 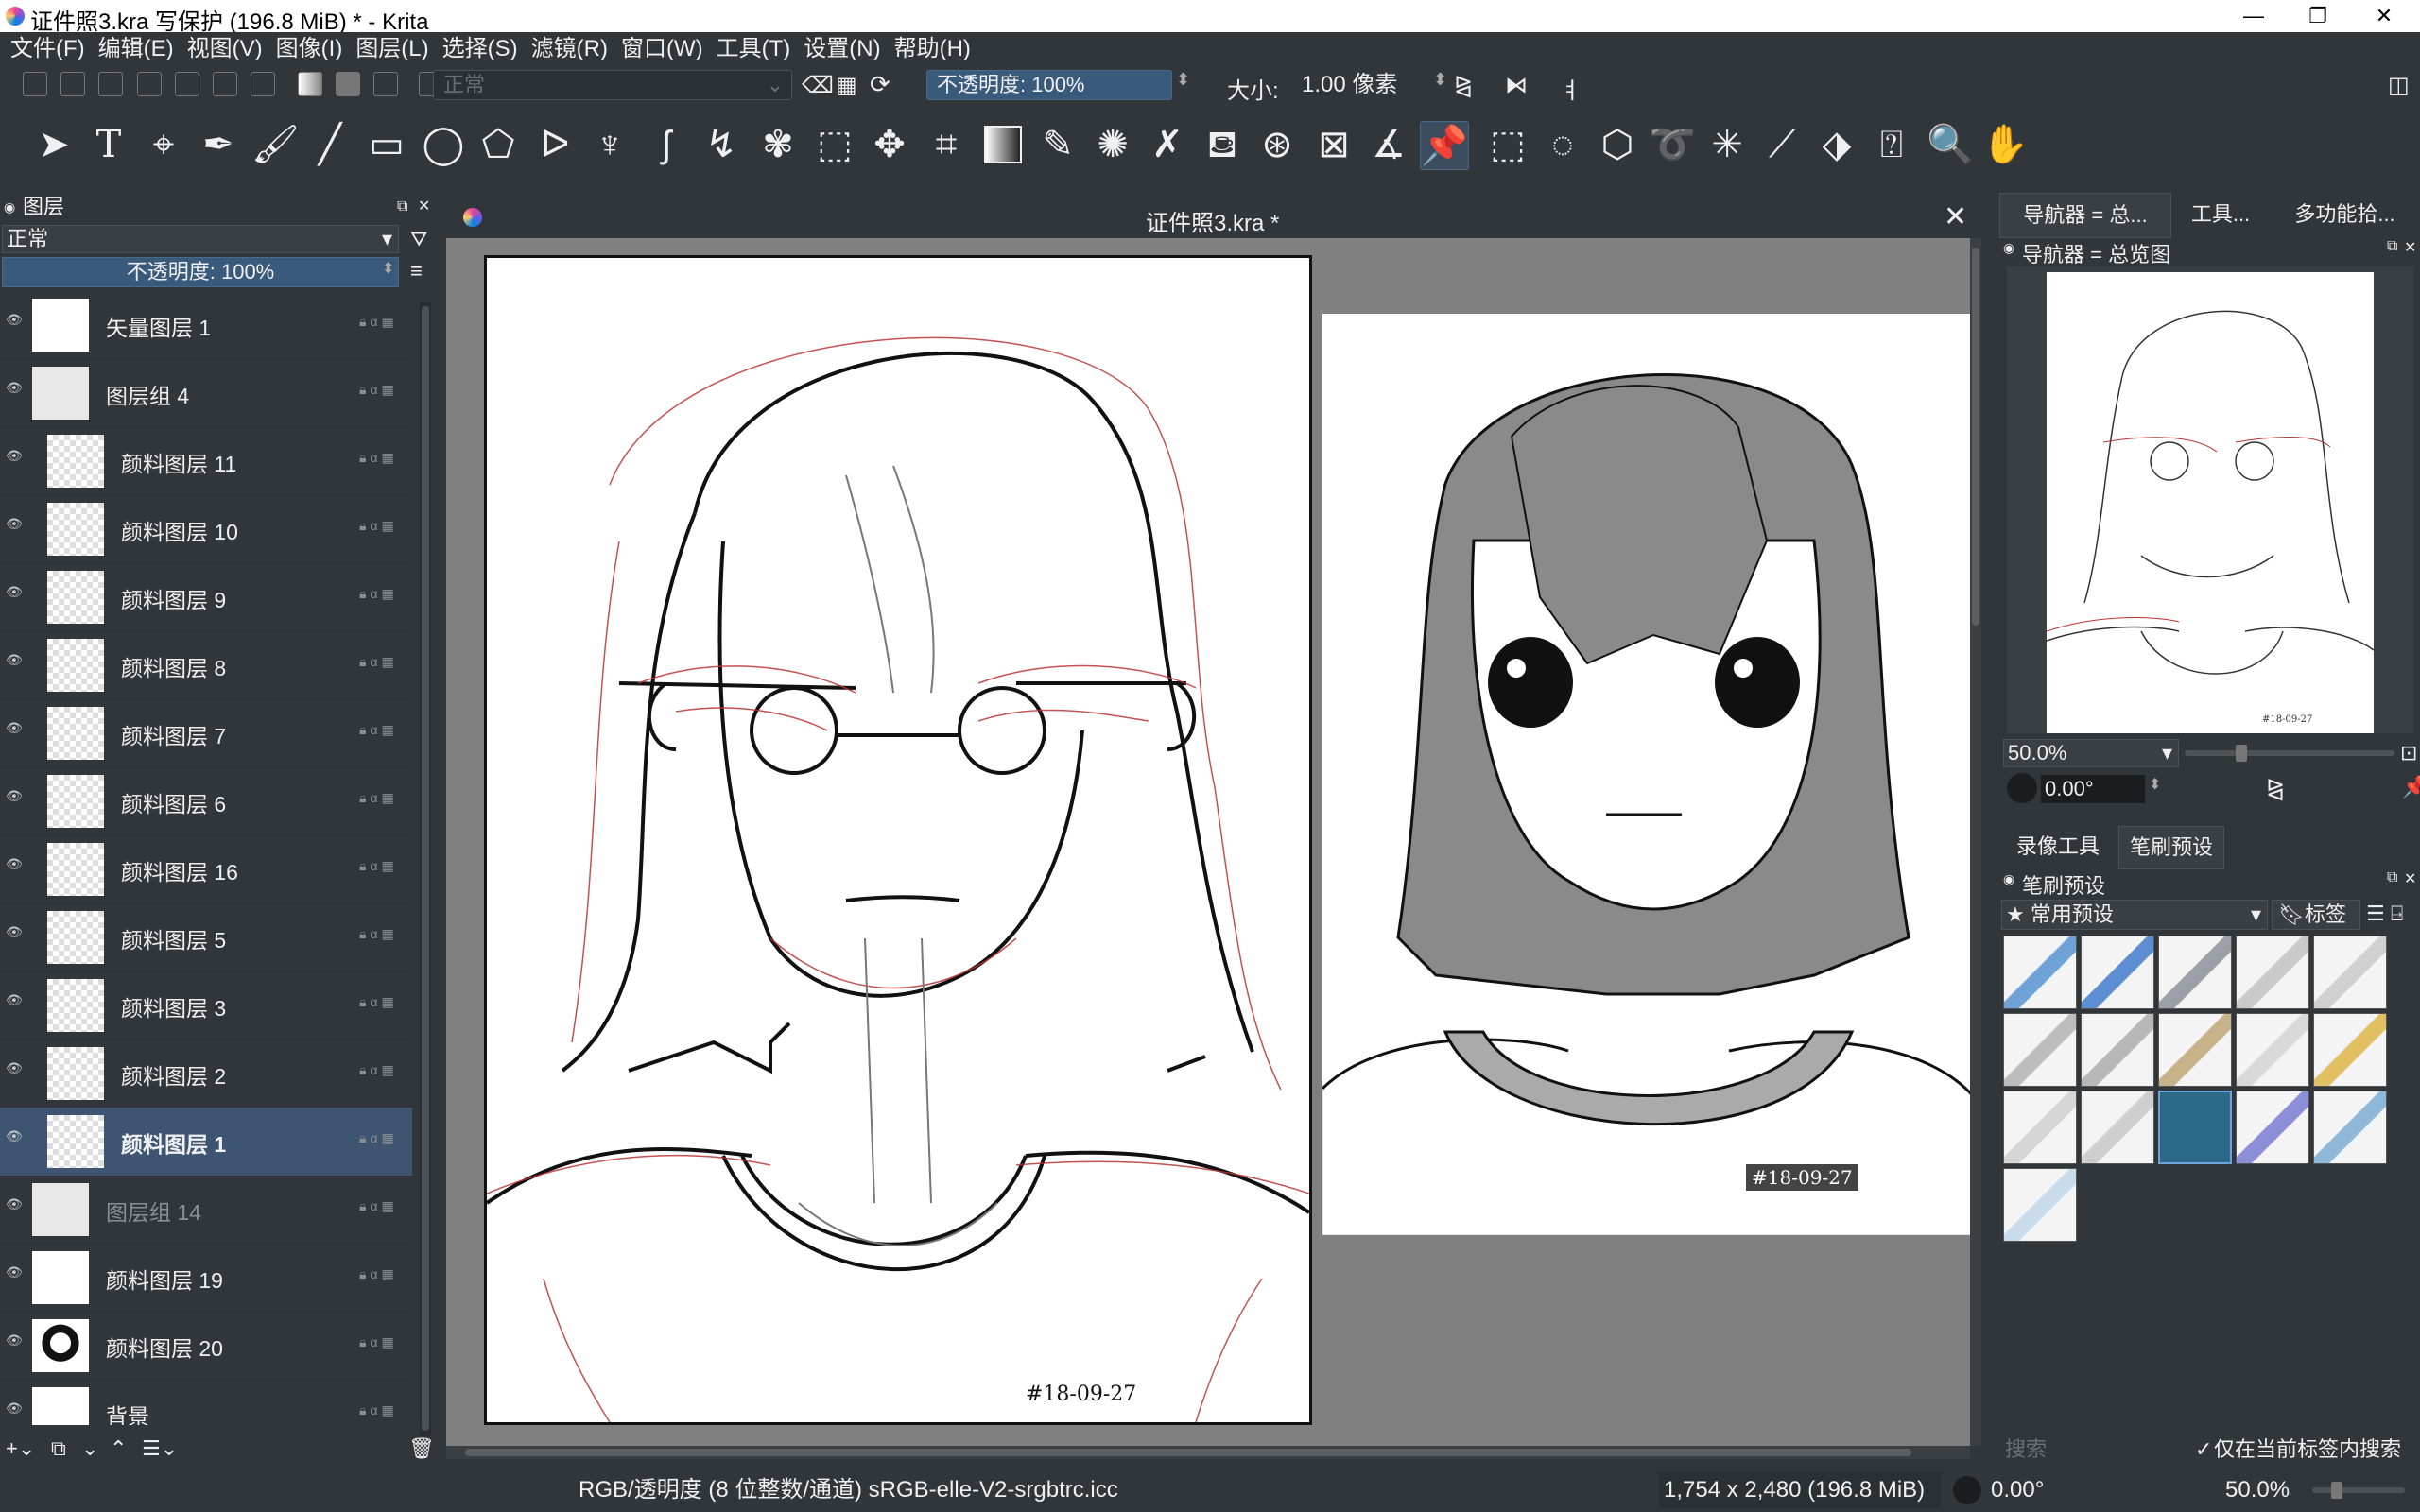 I want to click on delete-layer-icon: 🗑, so click(x=421, y=1448).